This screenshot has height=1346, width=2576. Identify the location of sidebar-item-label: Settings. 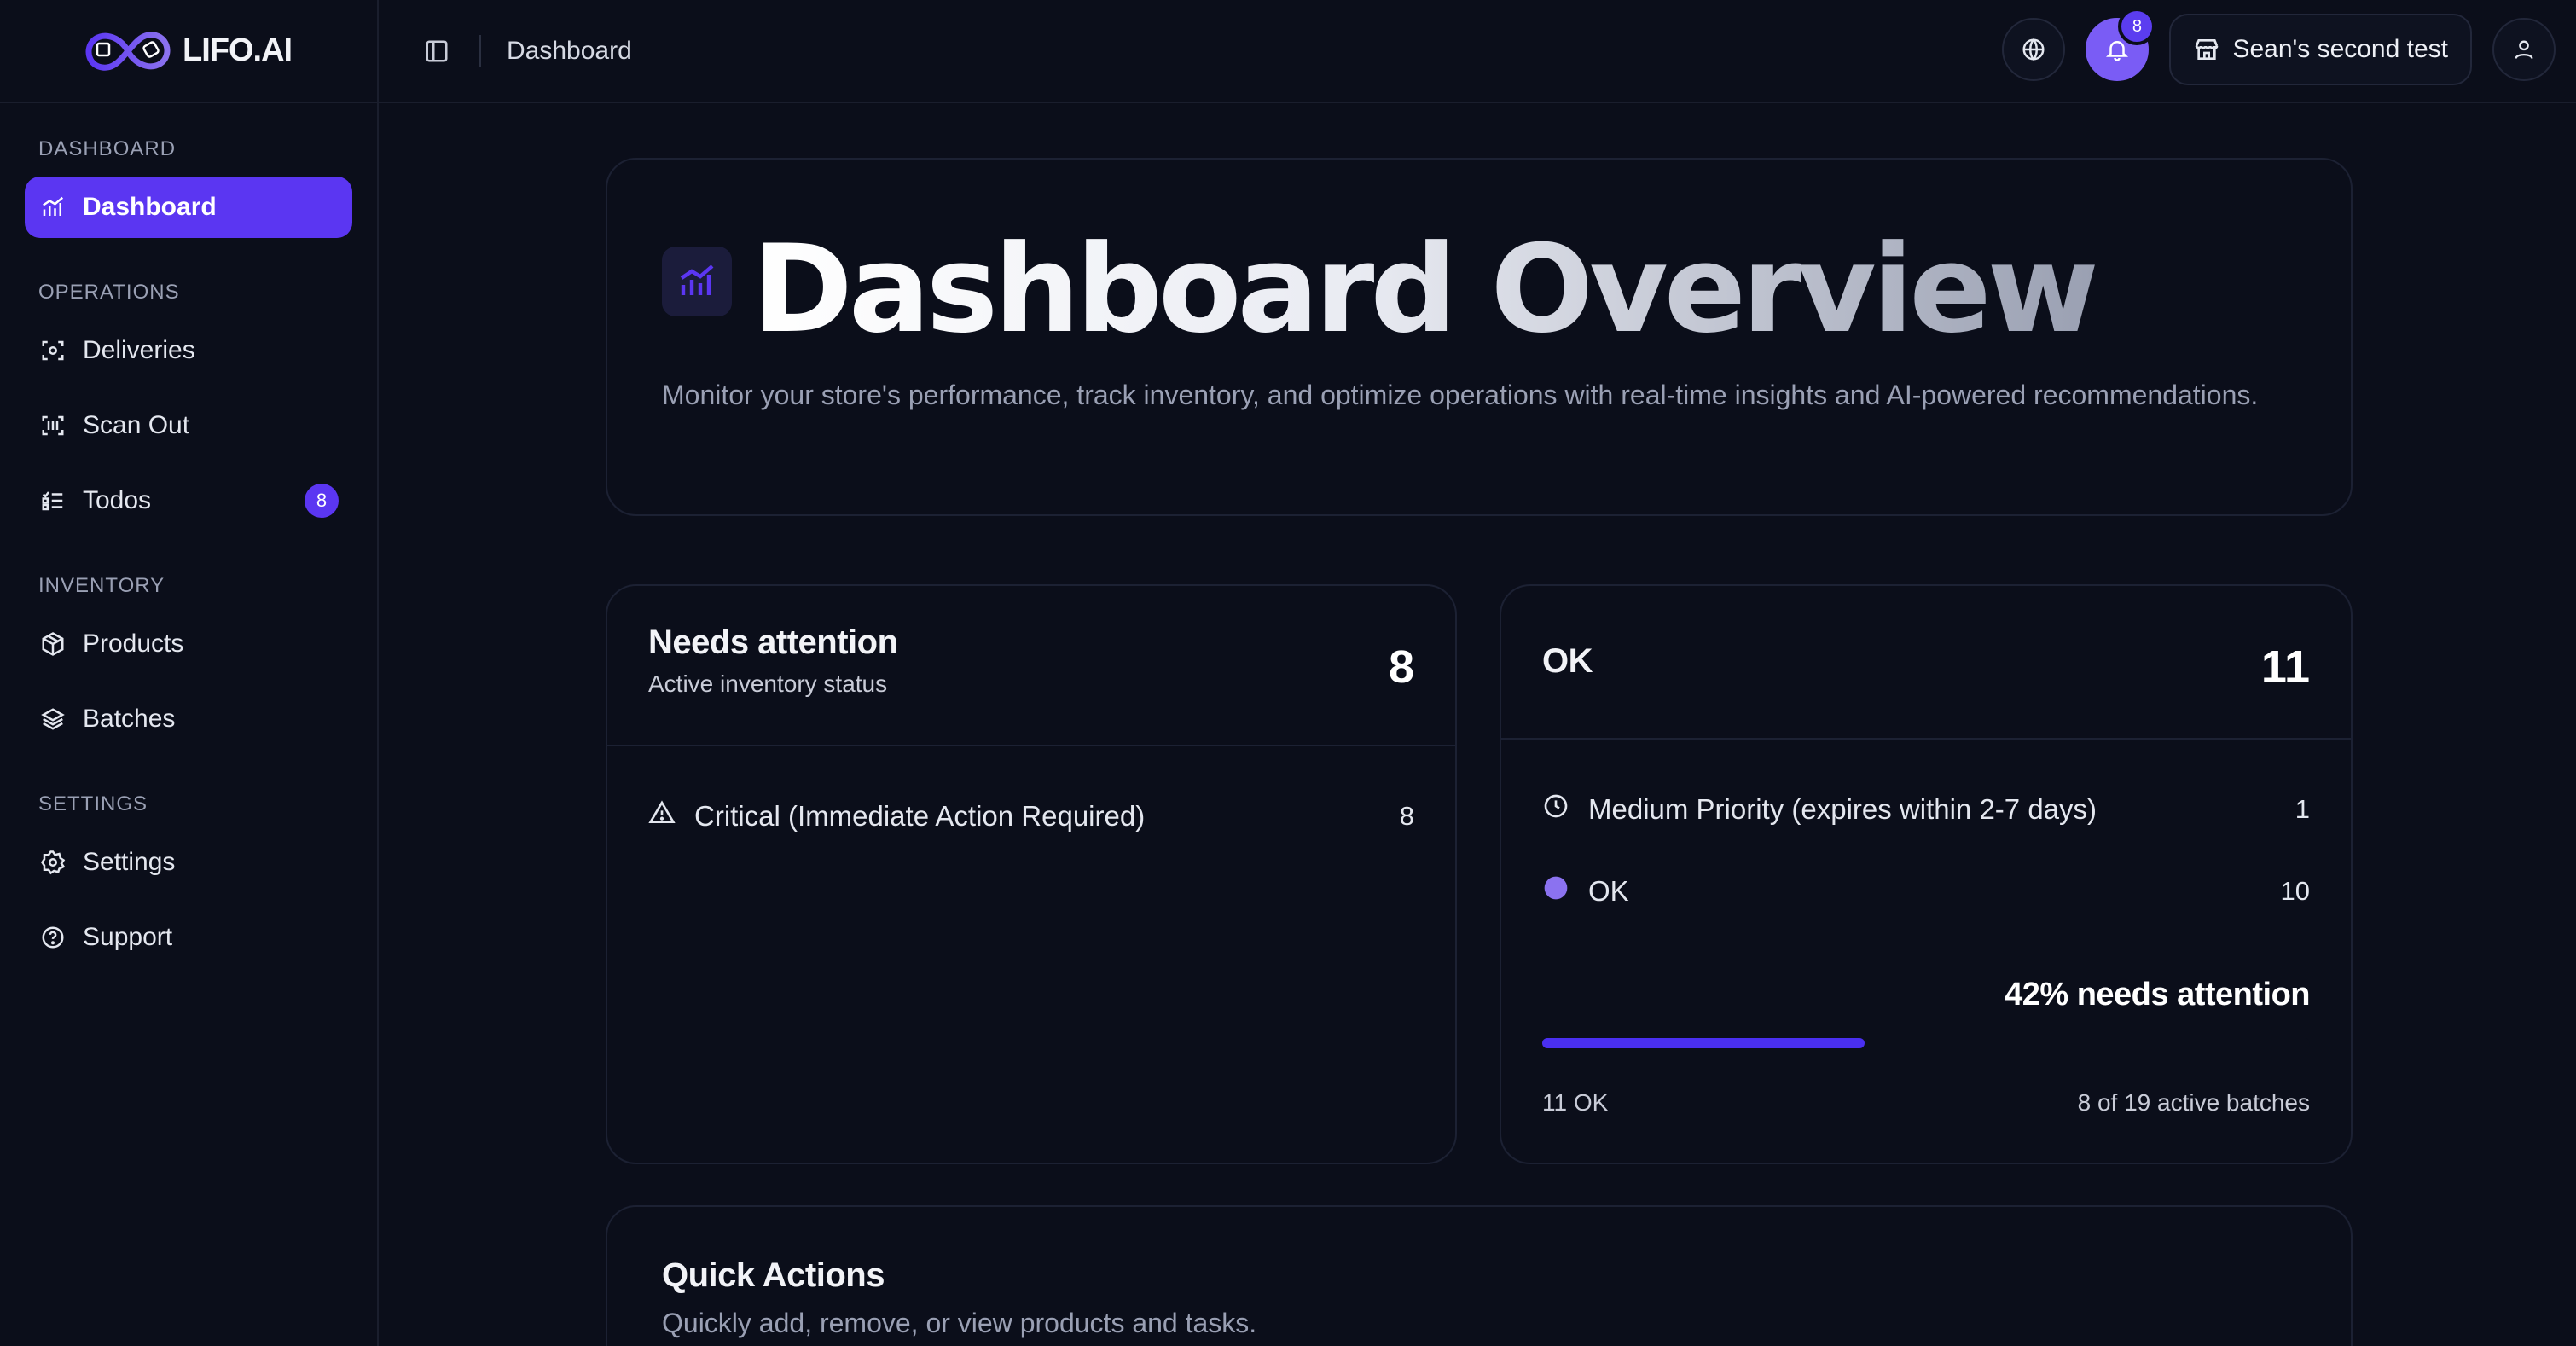
(129, 862).